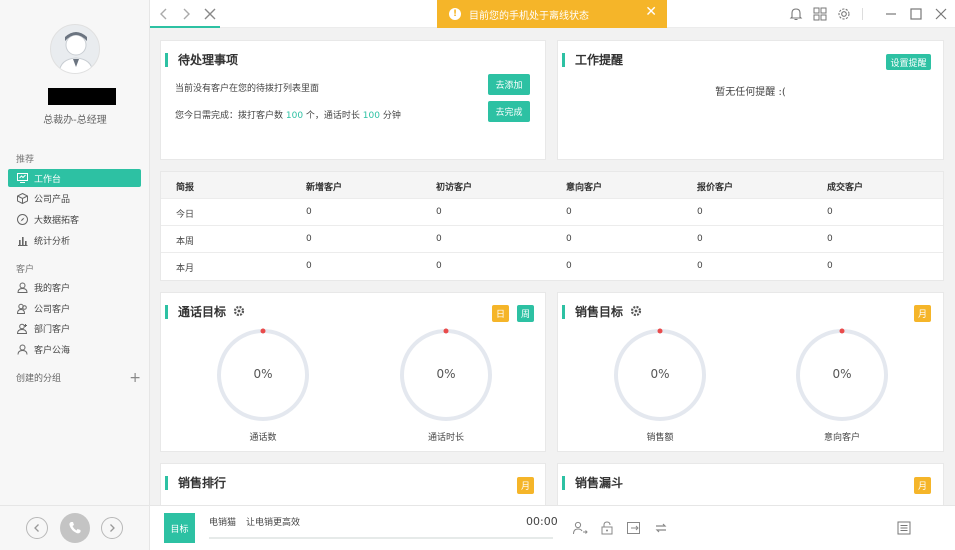  Describe the element at coordinates (324, 188) in the screenshot. I see `table-header: 新增客户` at that location.